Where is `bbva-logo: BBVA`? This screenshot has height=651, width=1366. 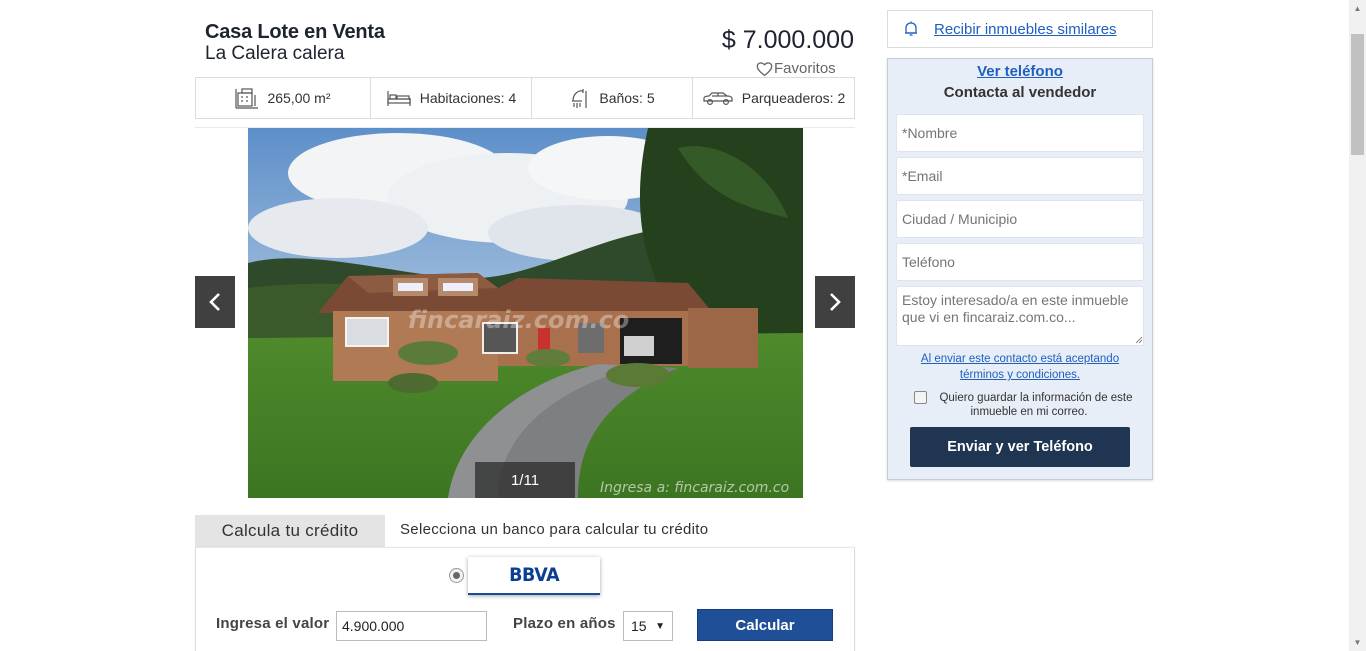 bbva-logo: BBVA is located at coordinates (534, 575).